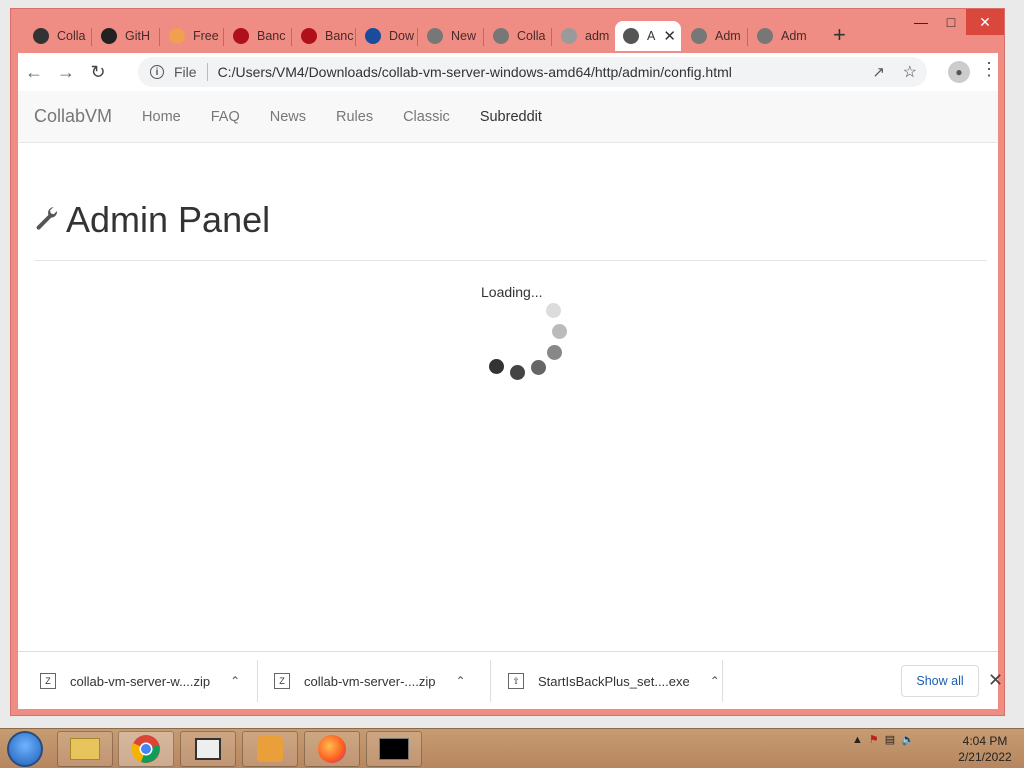  I want to click on heading-divider, so click(510, 260).